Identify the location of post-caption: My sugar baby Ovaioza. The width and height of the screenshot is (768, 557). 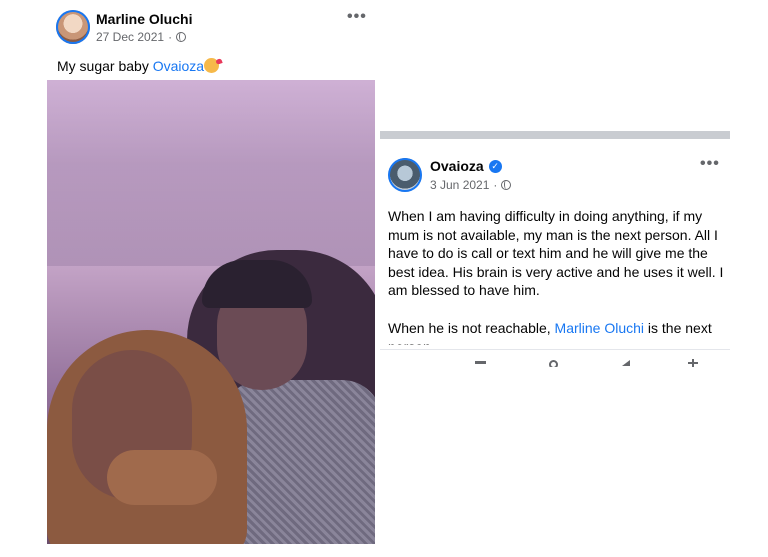
(138, 66).